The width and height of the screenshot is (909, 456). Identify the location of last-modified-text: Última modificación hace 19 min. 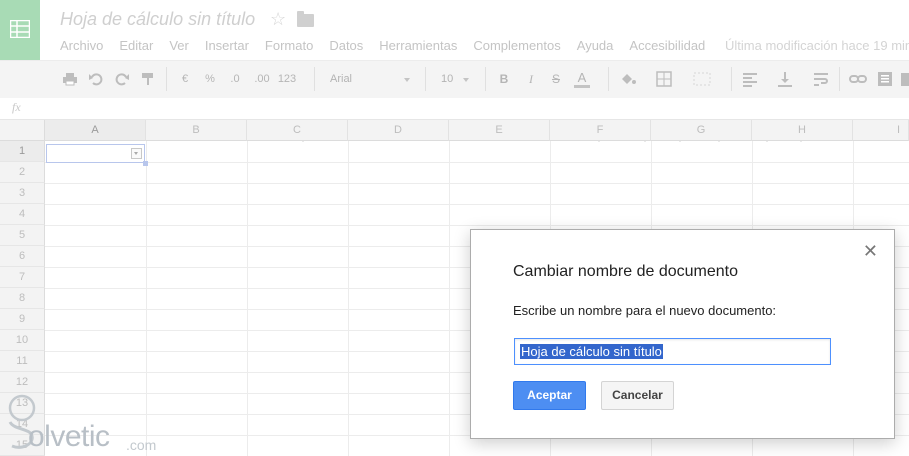
(817, 45).